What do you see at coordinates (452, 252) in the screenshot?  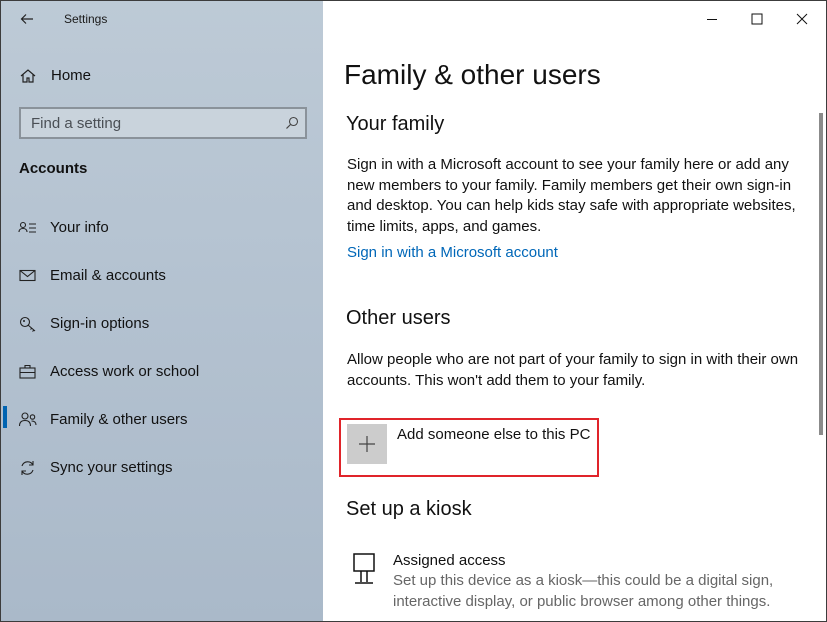 I see `sign-in-microsoft-link: Sign in with a Microsoft account` at bounding box center [452, 252].